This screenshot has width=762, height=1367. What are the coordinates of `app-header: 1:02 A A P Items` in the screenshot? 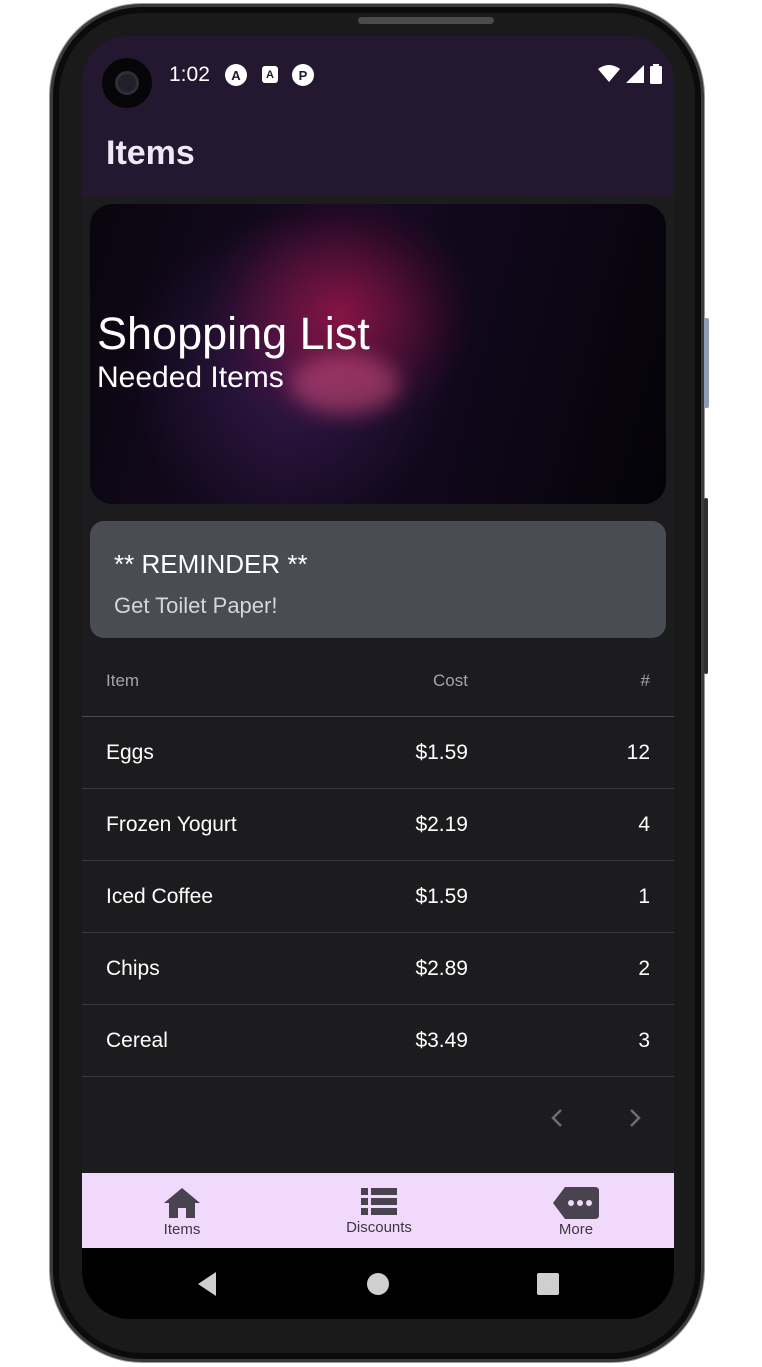 It's located at (378, 116).